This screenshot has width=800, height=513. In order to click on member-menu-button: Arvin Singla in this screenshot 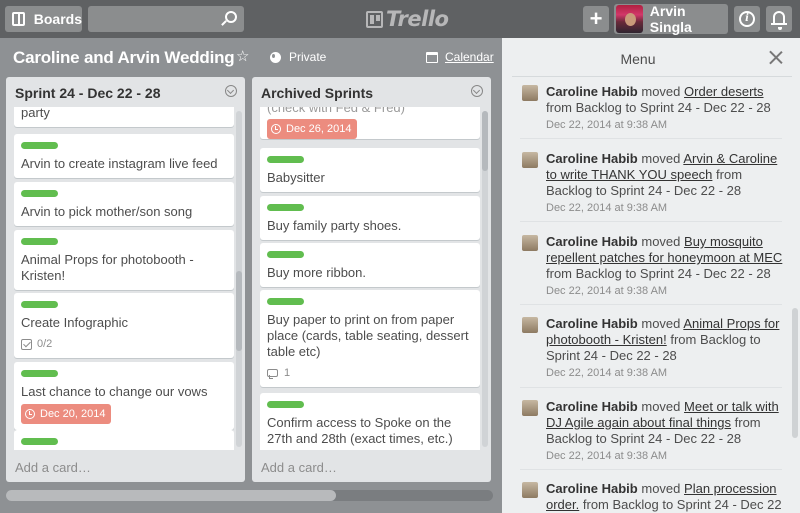, I will do `click(671, 19)`.